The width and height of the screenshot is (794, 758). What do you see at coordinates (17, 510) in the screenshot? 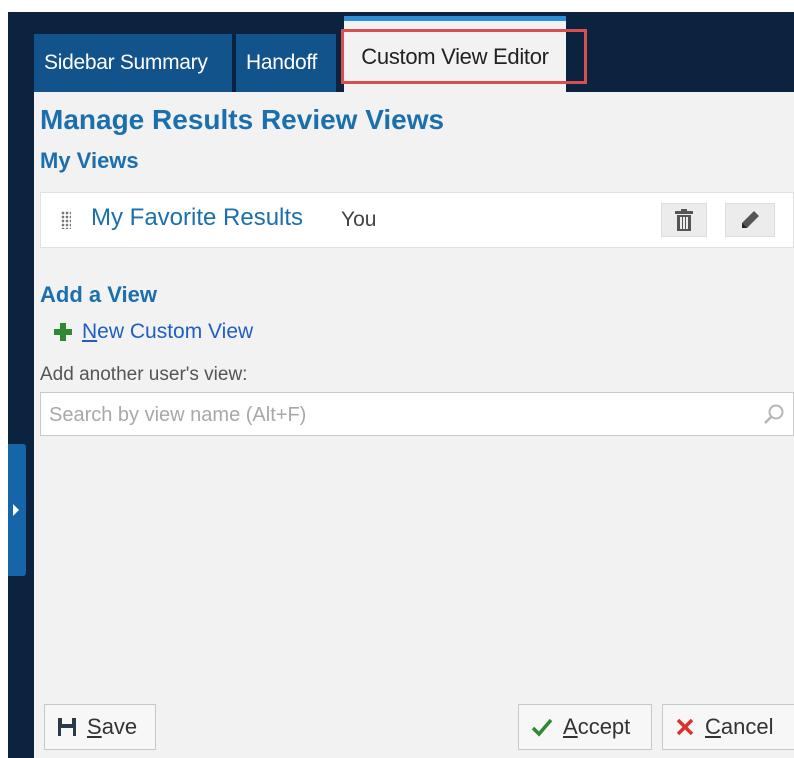
I see `expand-sidebar-handle` at bounding box center [17, 510].